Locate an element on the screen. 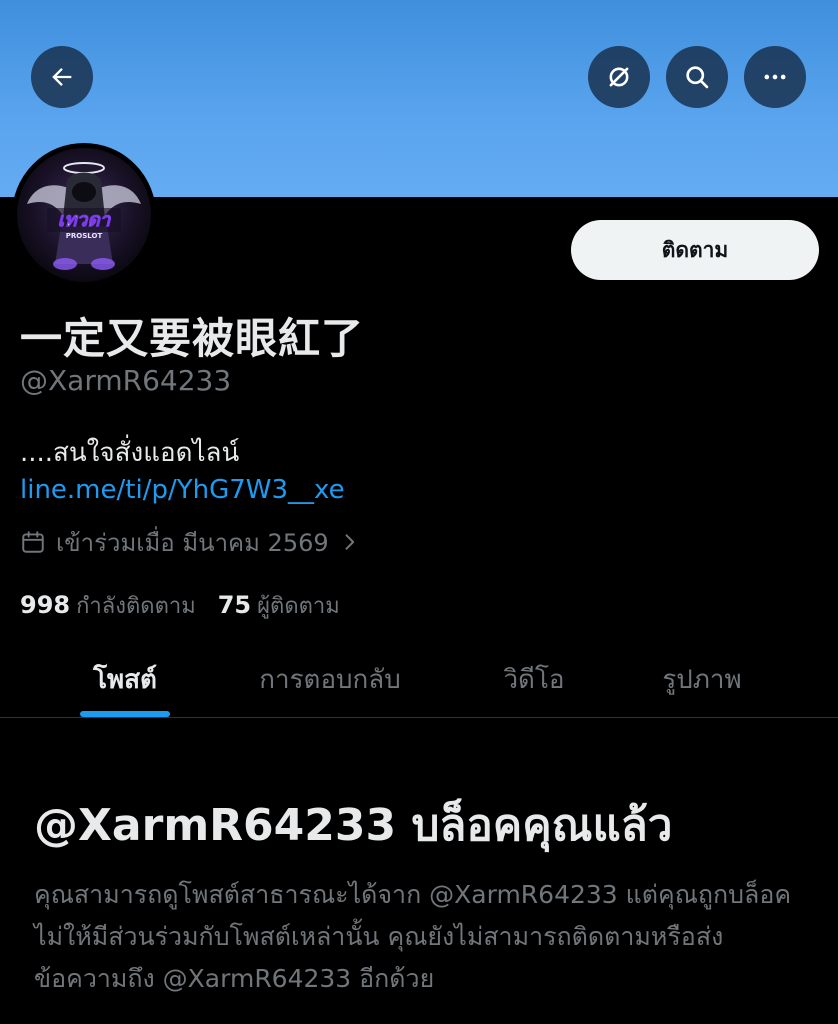  back-button is located at coordinates (62, 77).